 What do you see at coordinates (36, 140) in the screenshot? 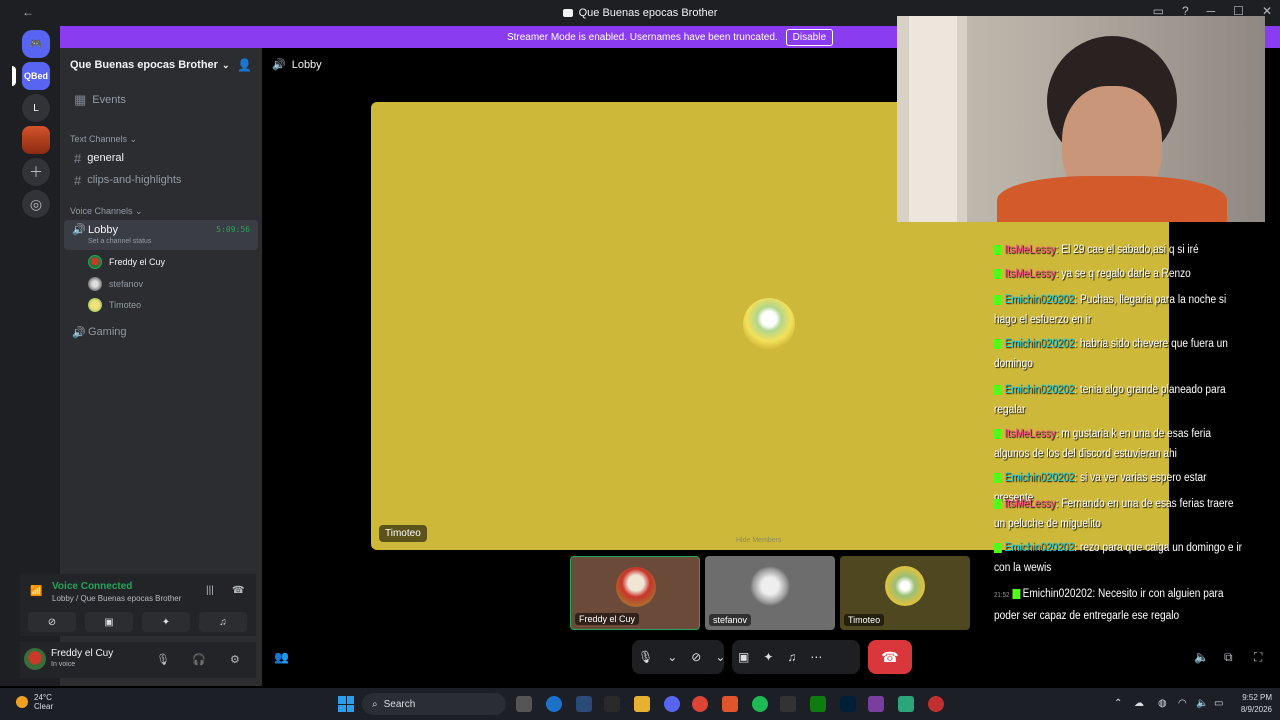
I see `server-food` at bounding box center [36, 140].